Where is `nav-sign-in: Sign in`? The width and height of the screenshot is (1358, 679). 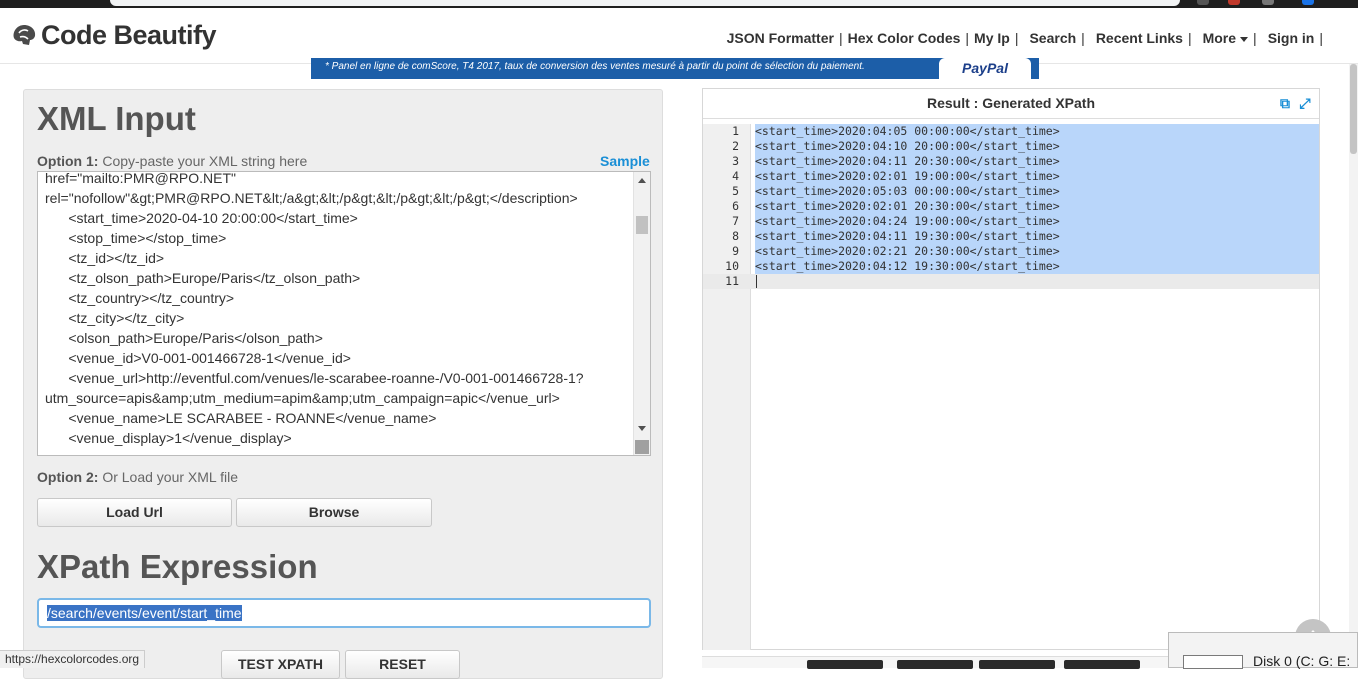
nav-sign-in: Sign in is located at coordinates (1291, 38).